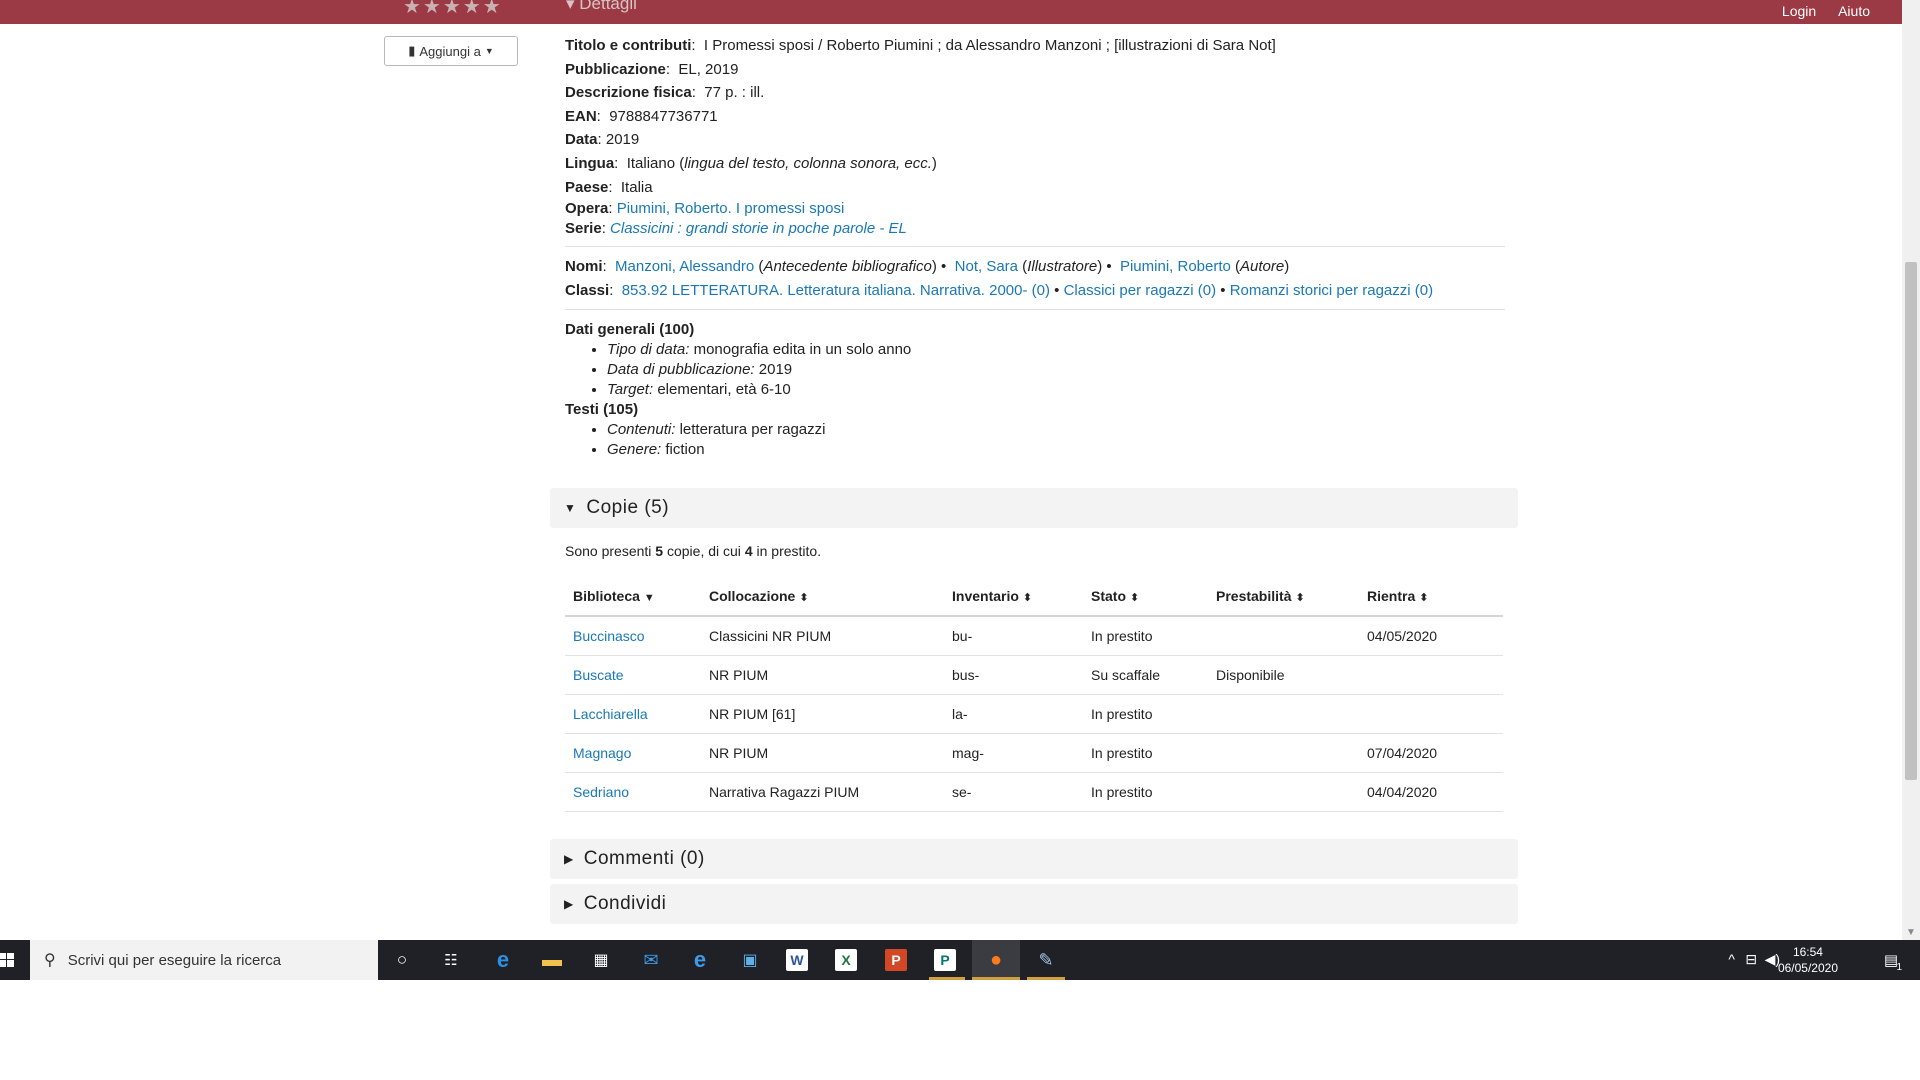  I want to click on top-links: Login Aiuto, so click(1817, 11).